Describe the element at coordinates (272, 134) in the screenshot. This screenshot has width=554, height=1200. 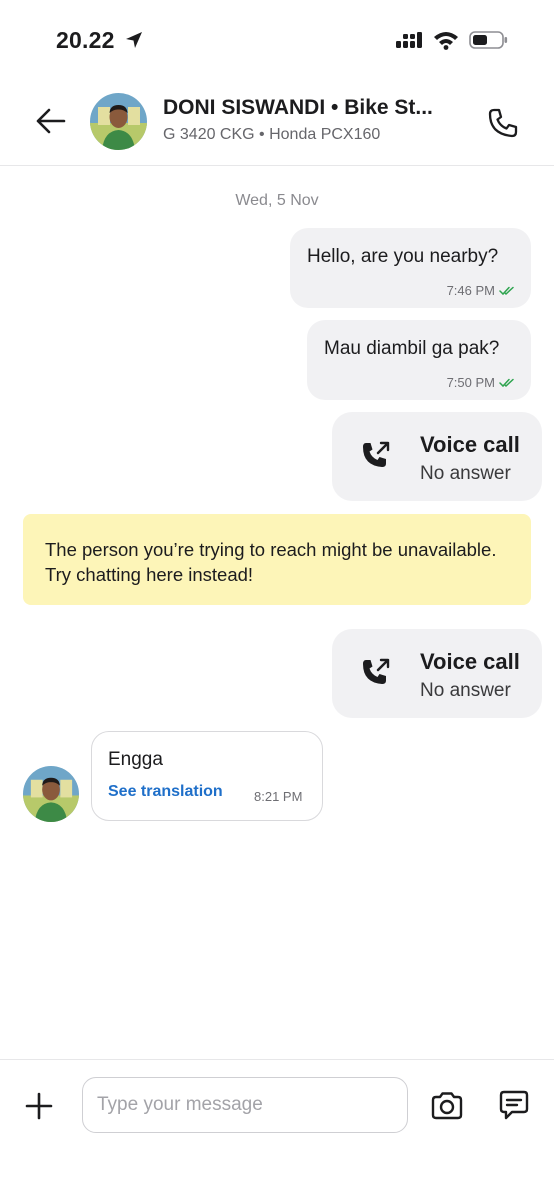
I see `vehicle-info: G 3420 CKG • Honda PCX160` at that location.